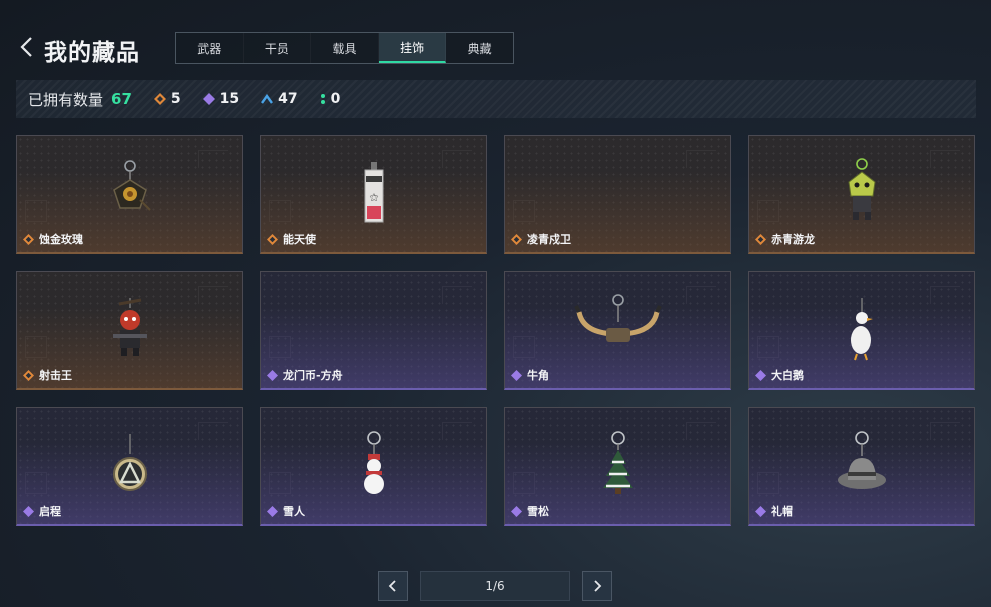  I want to click on snowman-charm-icon, so click(373, 462).